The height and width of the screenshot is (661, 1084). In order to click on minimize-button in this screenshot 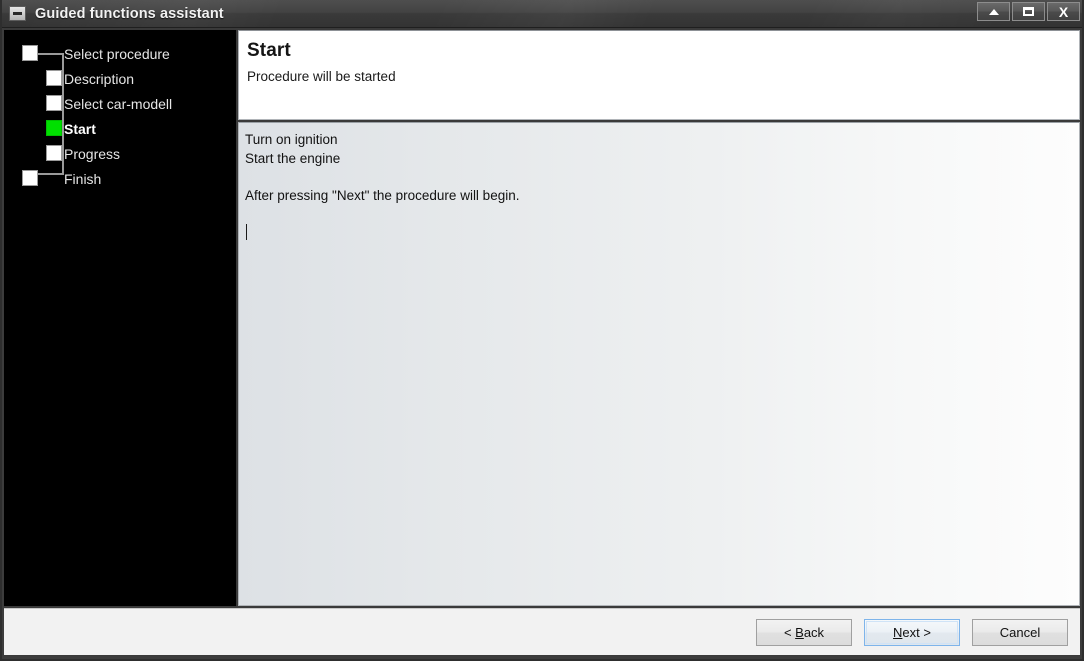, I will do `click(993, 11)`.